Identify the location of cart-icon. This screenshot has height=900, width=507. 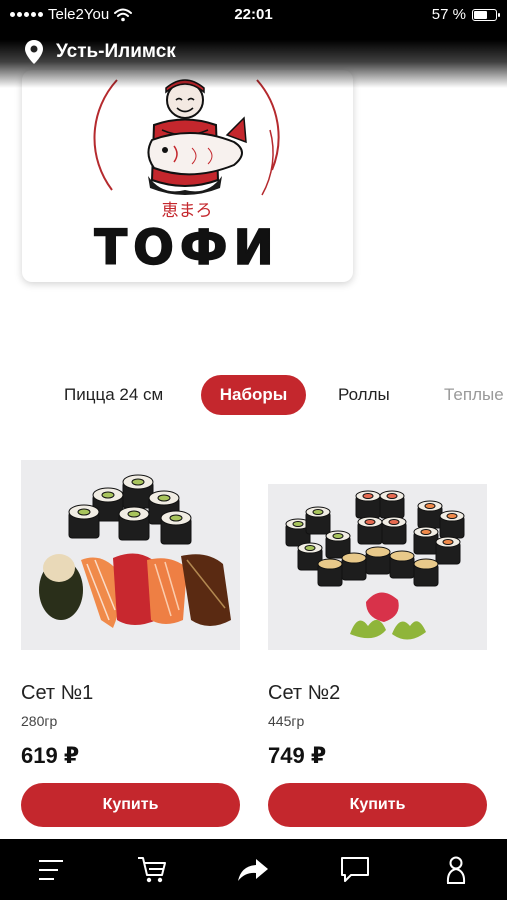
(152, 869).